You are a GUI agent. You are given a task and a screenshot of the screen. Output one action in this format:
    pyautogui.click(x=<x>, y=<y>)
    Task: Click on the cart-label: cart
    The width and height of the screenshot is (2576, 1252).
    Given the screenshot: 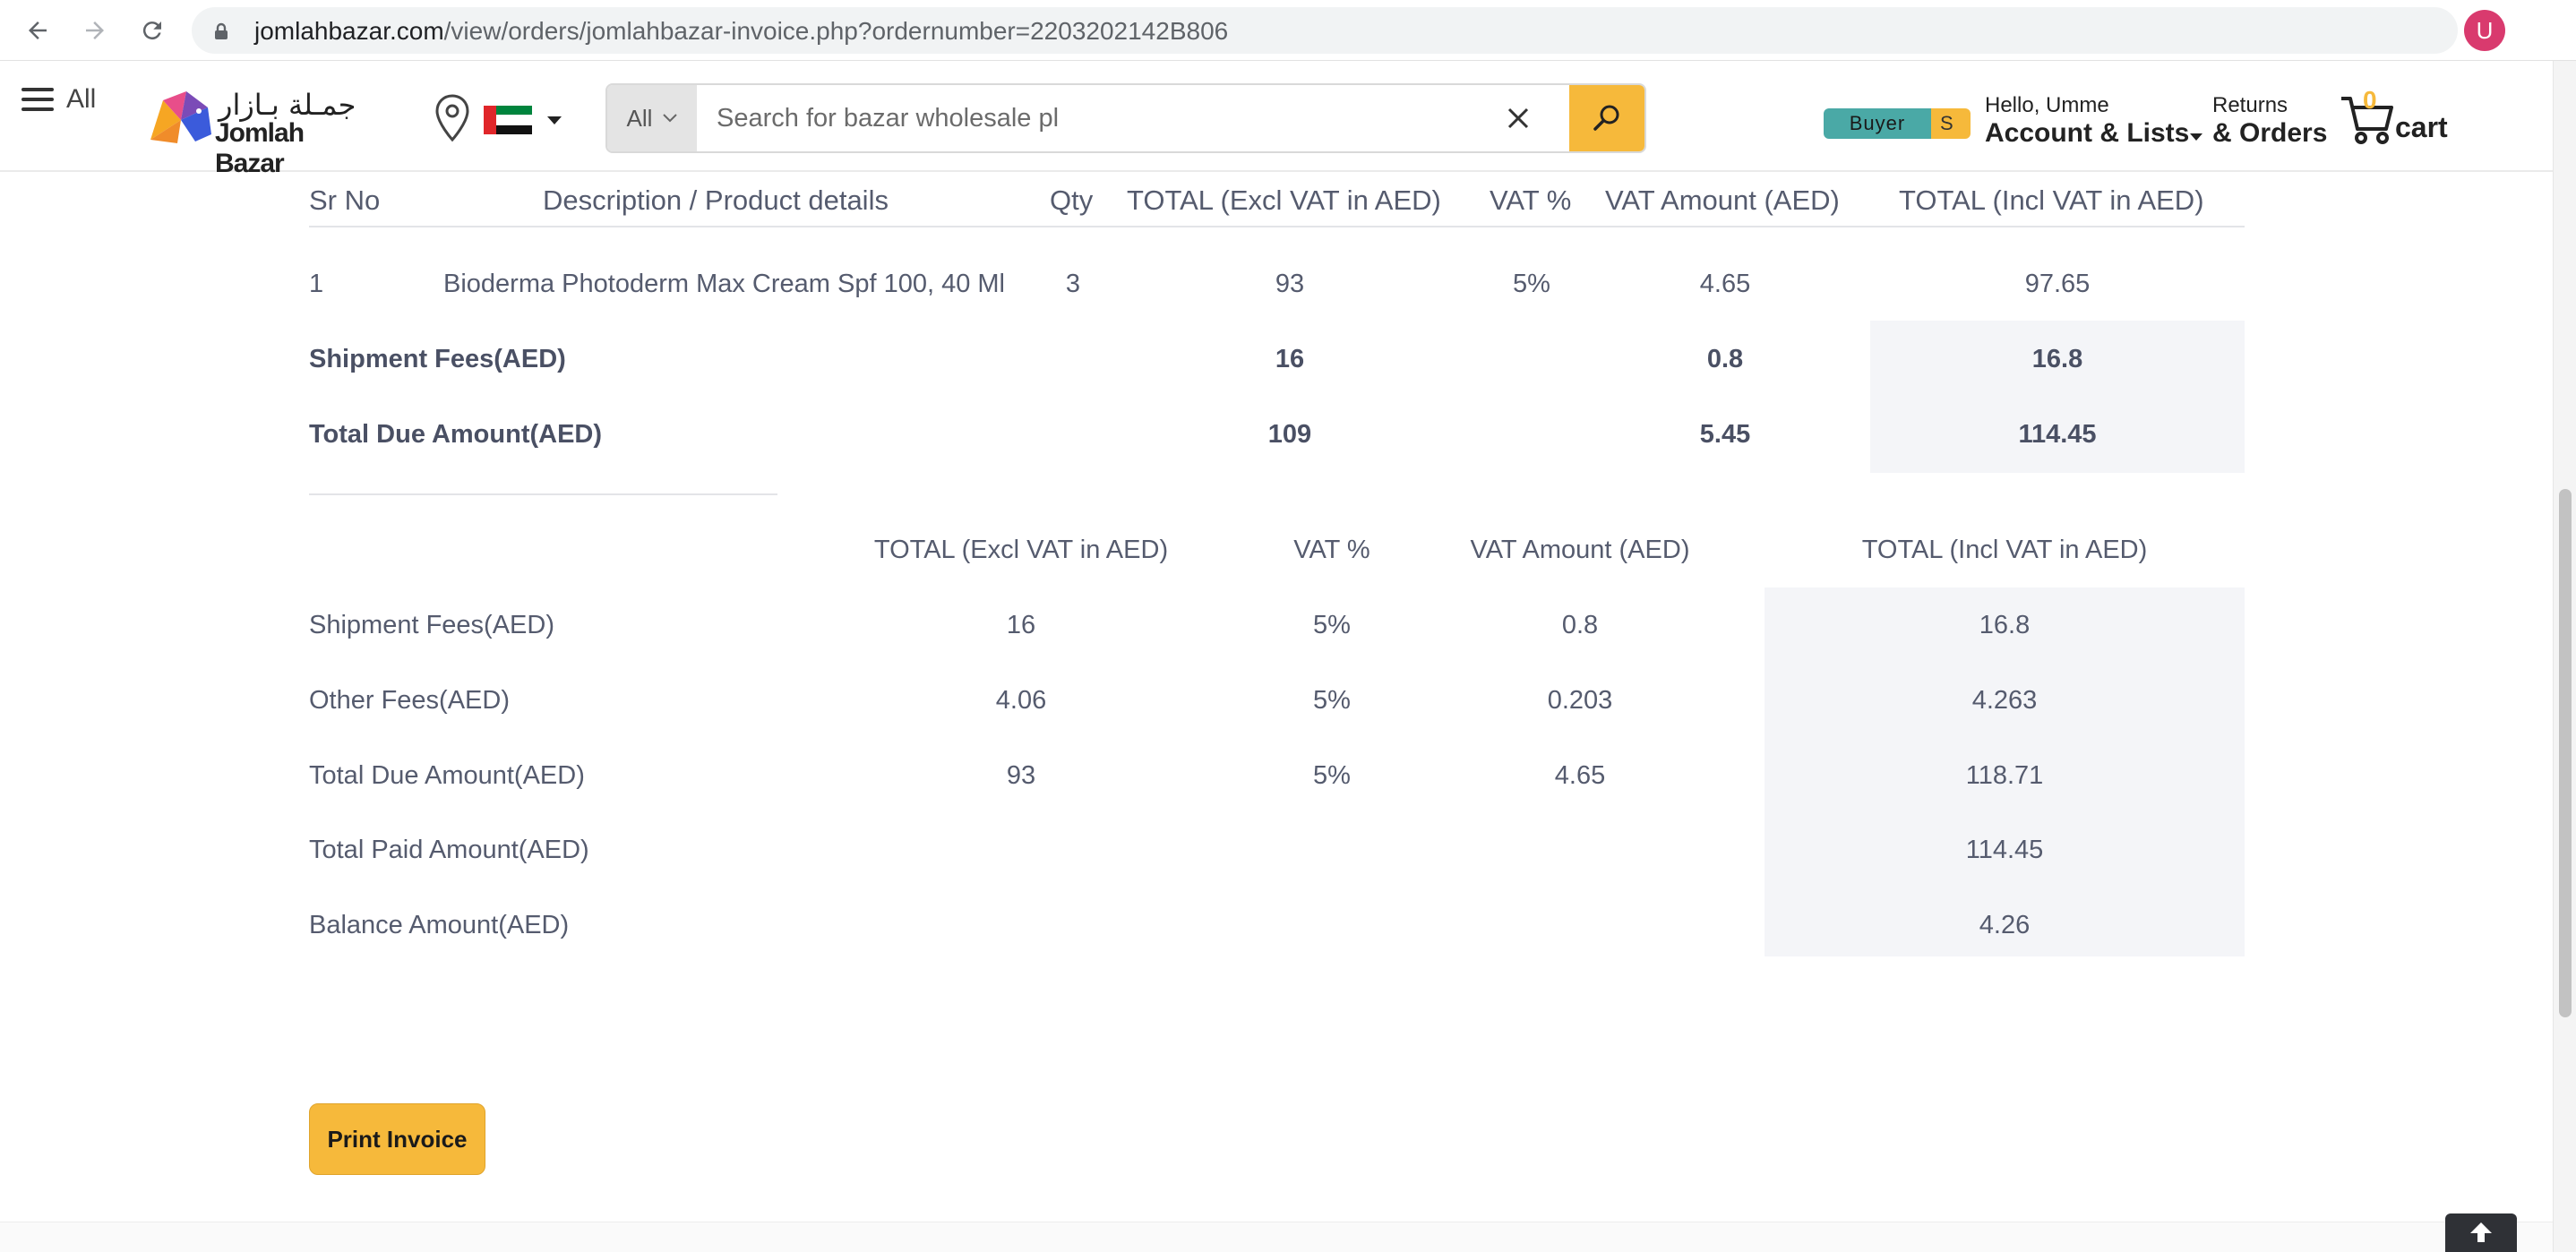 What is the action you would take?
    pyautogui.click(x=2421, y=127)
    